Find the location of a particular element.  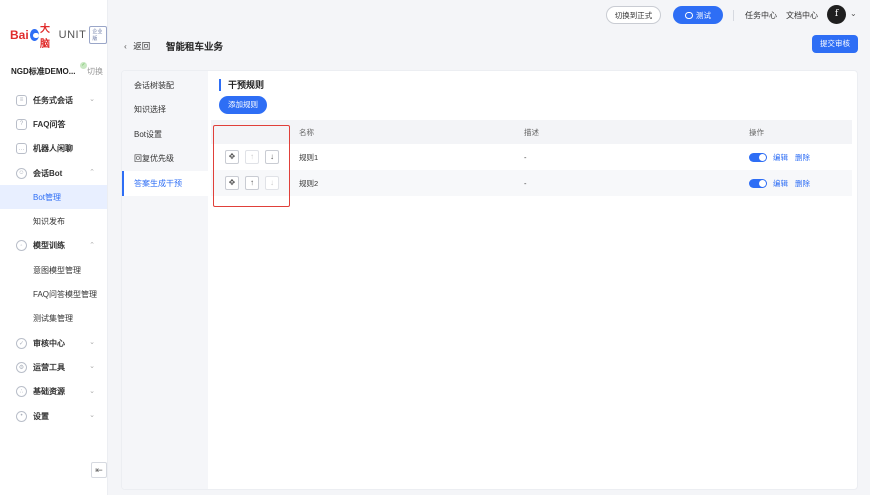

sidebar-item-label: FAQ问答 is located at coordinates (49, 124).